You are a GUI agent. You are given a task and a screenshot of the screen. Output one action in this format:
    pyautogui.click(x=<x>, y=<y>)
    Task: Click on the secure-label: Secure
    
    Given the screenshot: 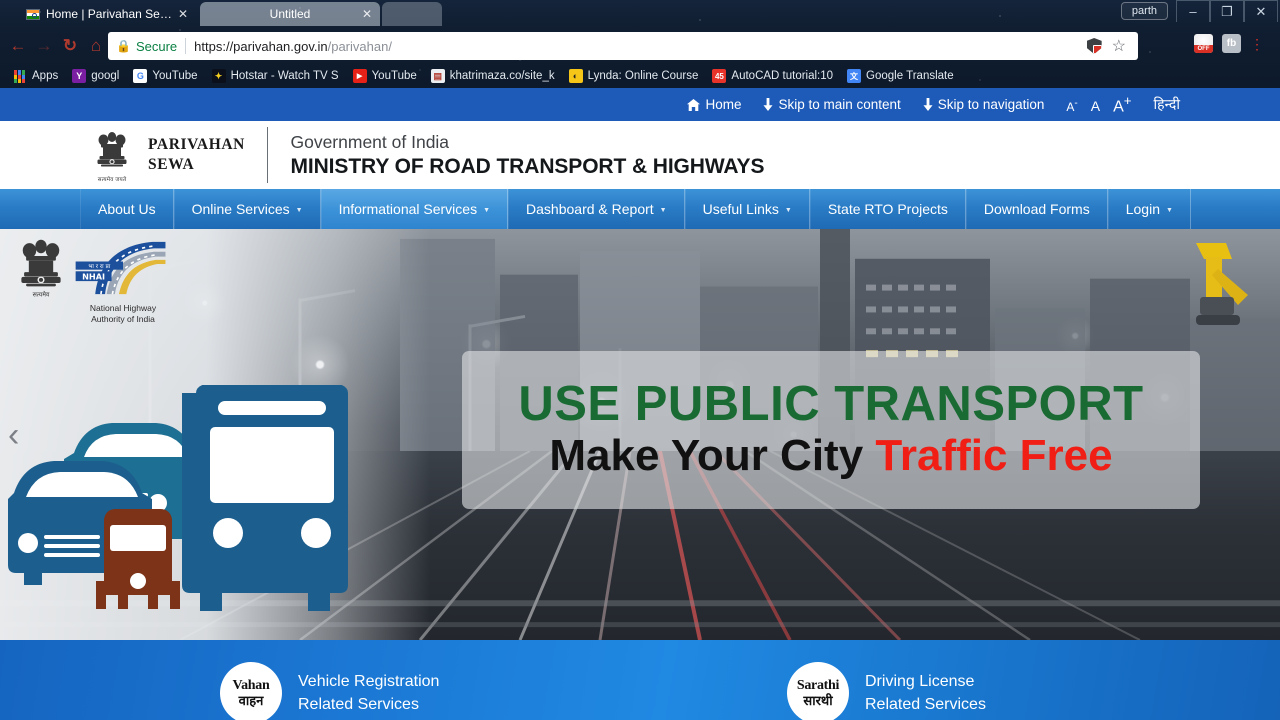 What is the action you would take?
    pyautogui.click(x=156, y=46)
    